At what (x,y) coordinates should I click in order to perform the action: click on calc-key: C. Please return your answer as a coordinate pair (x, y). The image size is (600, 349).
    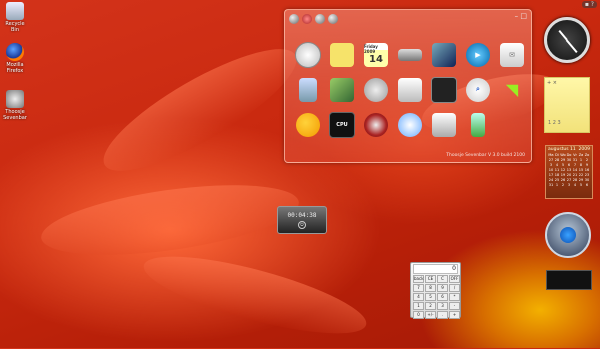
    Looking at the image, I should click on (442, 279).